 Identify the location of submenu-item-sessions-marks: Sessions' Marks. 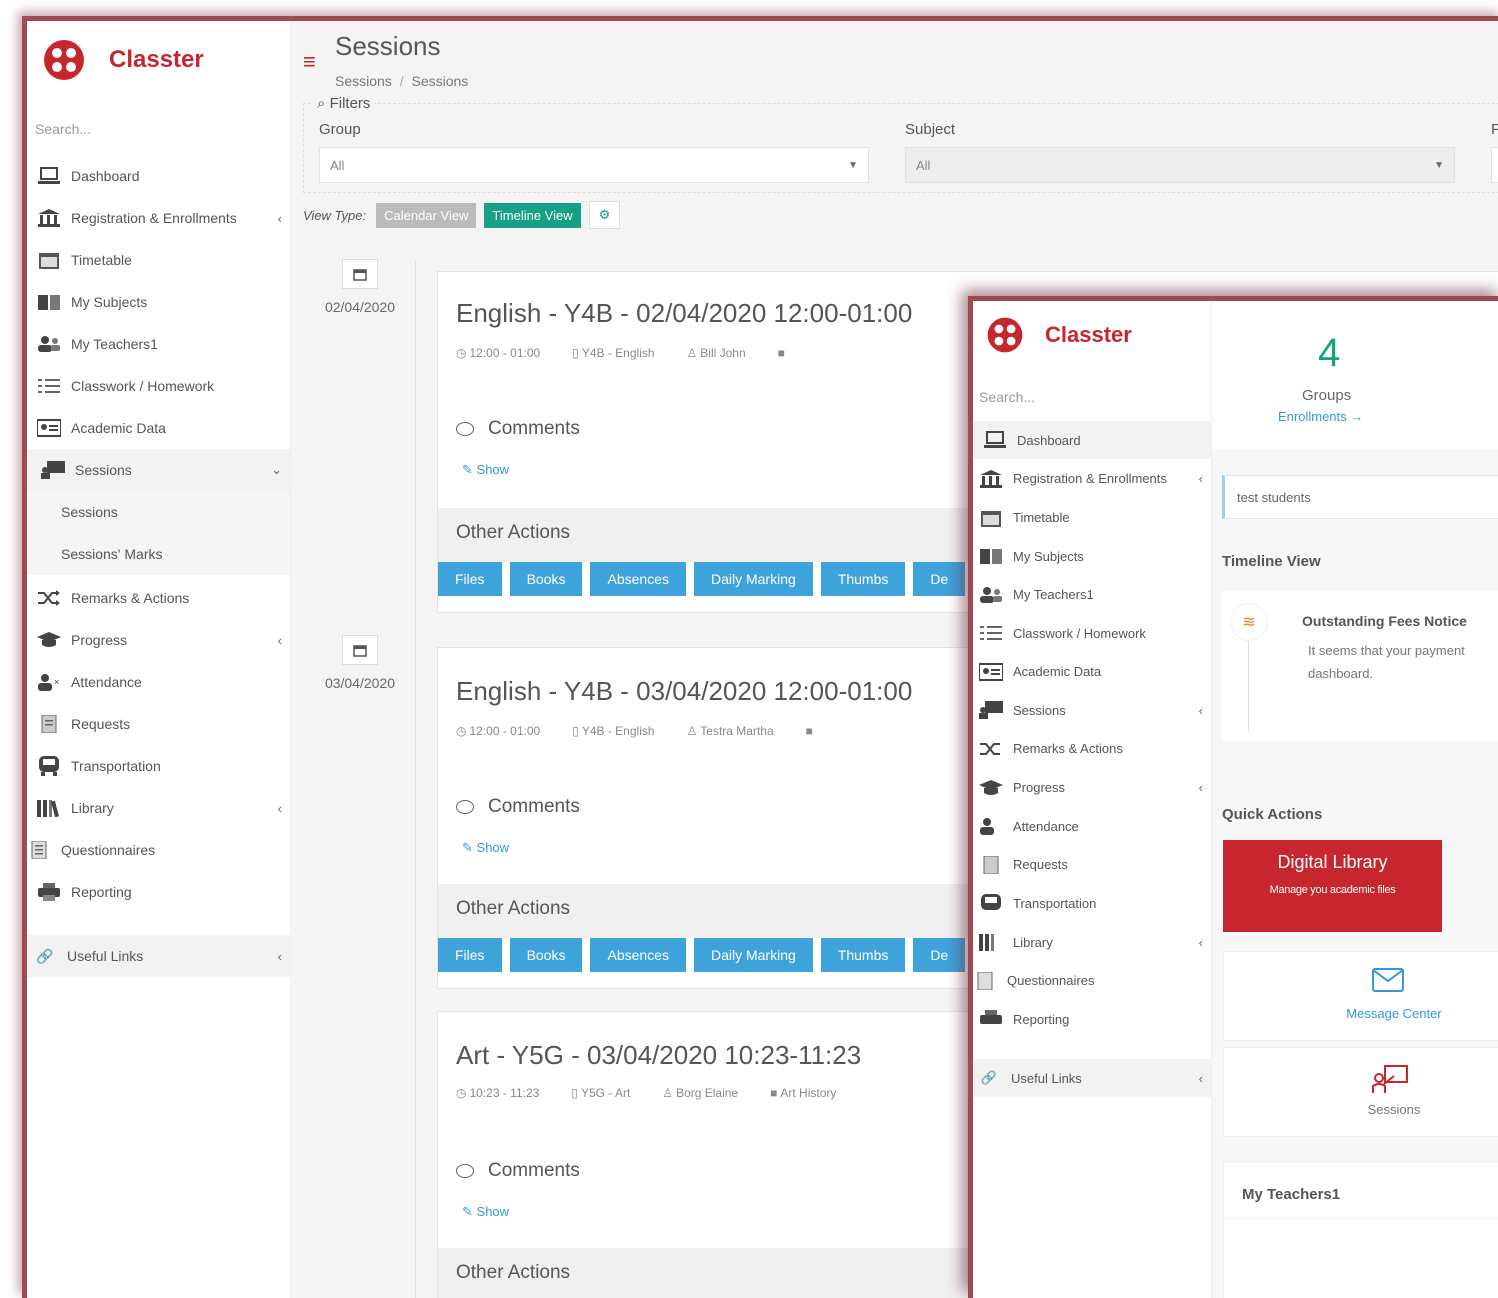
(158, 554).